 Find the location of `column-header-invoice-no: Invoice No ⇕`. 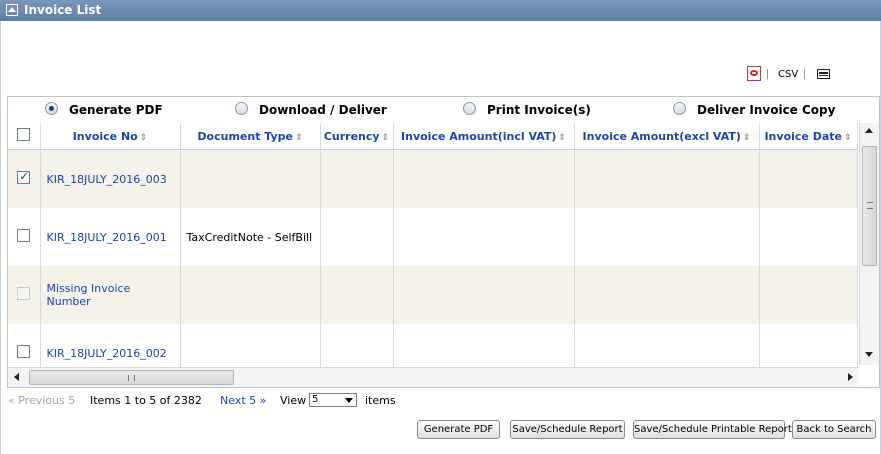

column-header-invoice-no: Invoice No ⇕ is located at coordinates (110, 136).